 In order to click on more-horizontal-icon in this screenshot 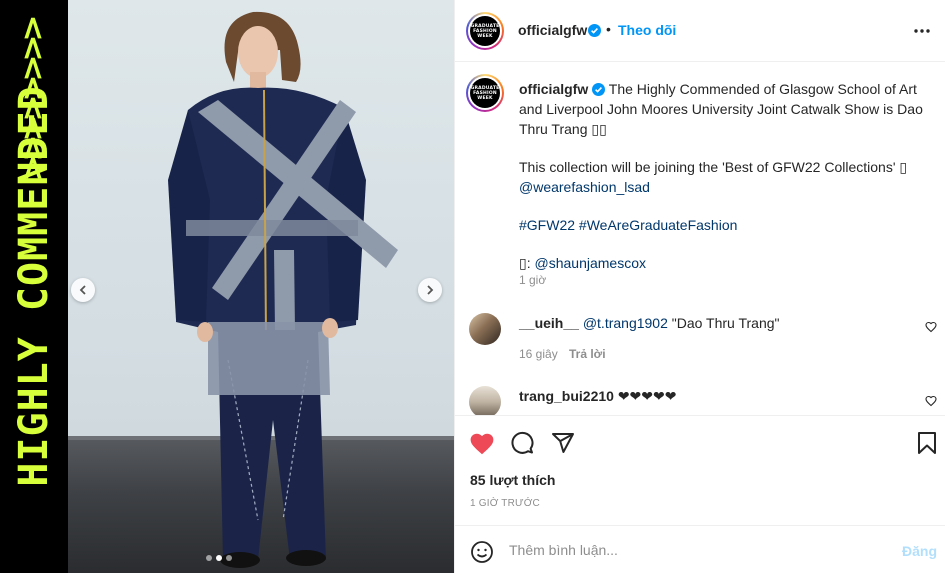, I will do `click(922, 31)`.